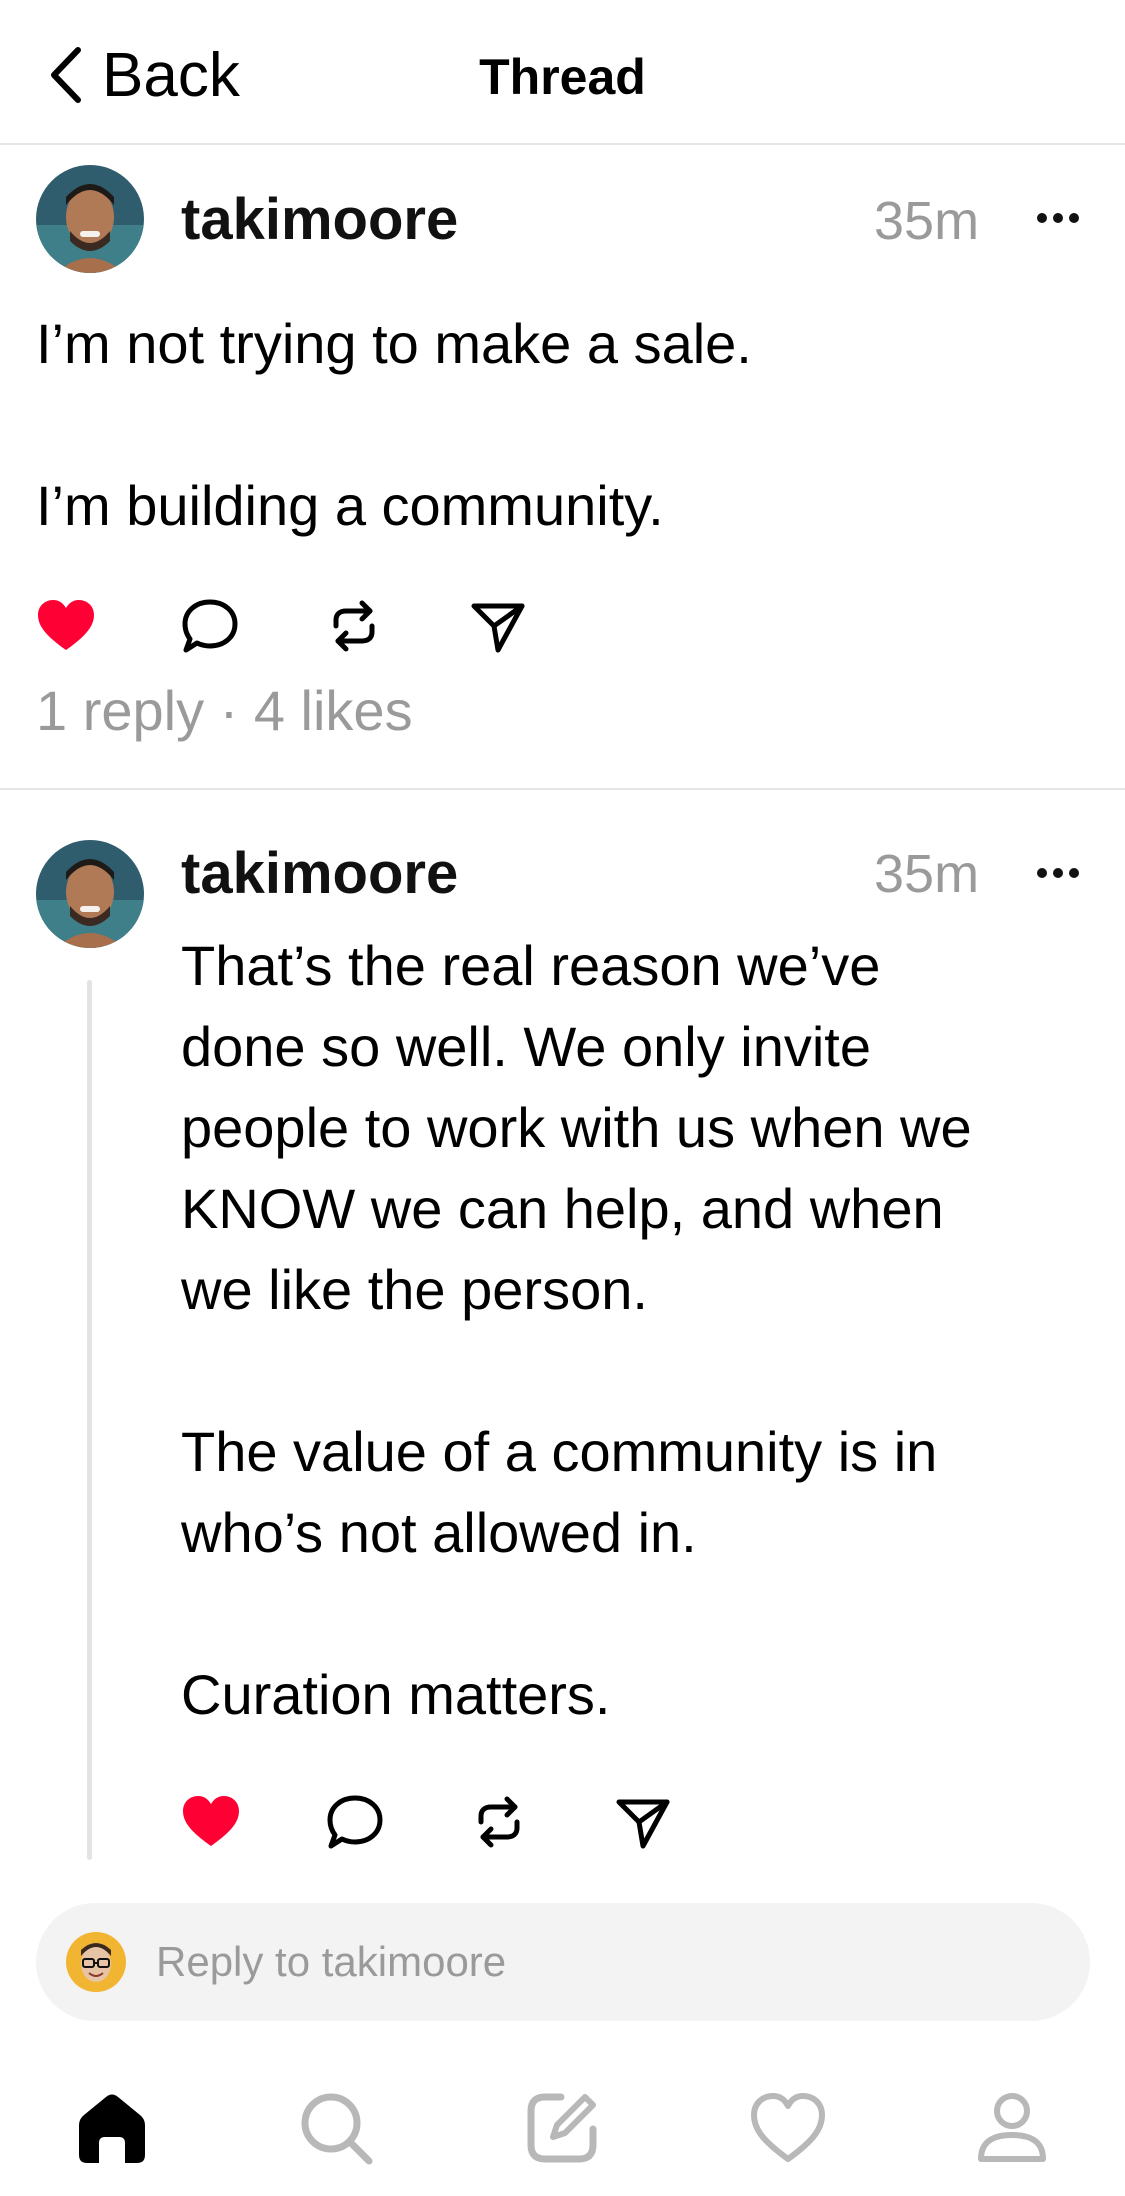 This screenshot has width=1125, height=2196. I want to click on tab-search, so click(336, 2128).